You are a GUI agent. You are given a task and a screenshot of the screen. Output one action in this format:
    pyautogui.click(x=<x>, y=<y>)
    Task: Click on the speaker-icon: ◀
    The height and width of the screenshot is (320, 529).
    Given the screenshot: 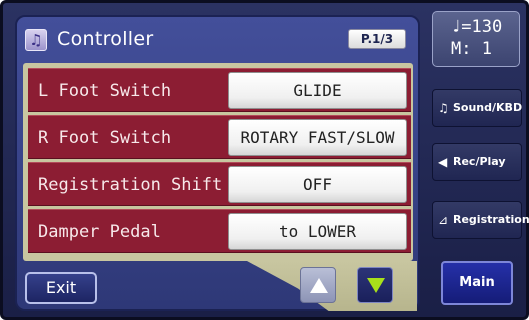 What is the action you would take?
    pyautogui.click(x=443, y=162)
    